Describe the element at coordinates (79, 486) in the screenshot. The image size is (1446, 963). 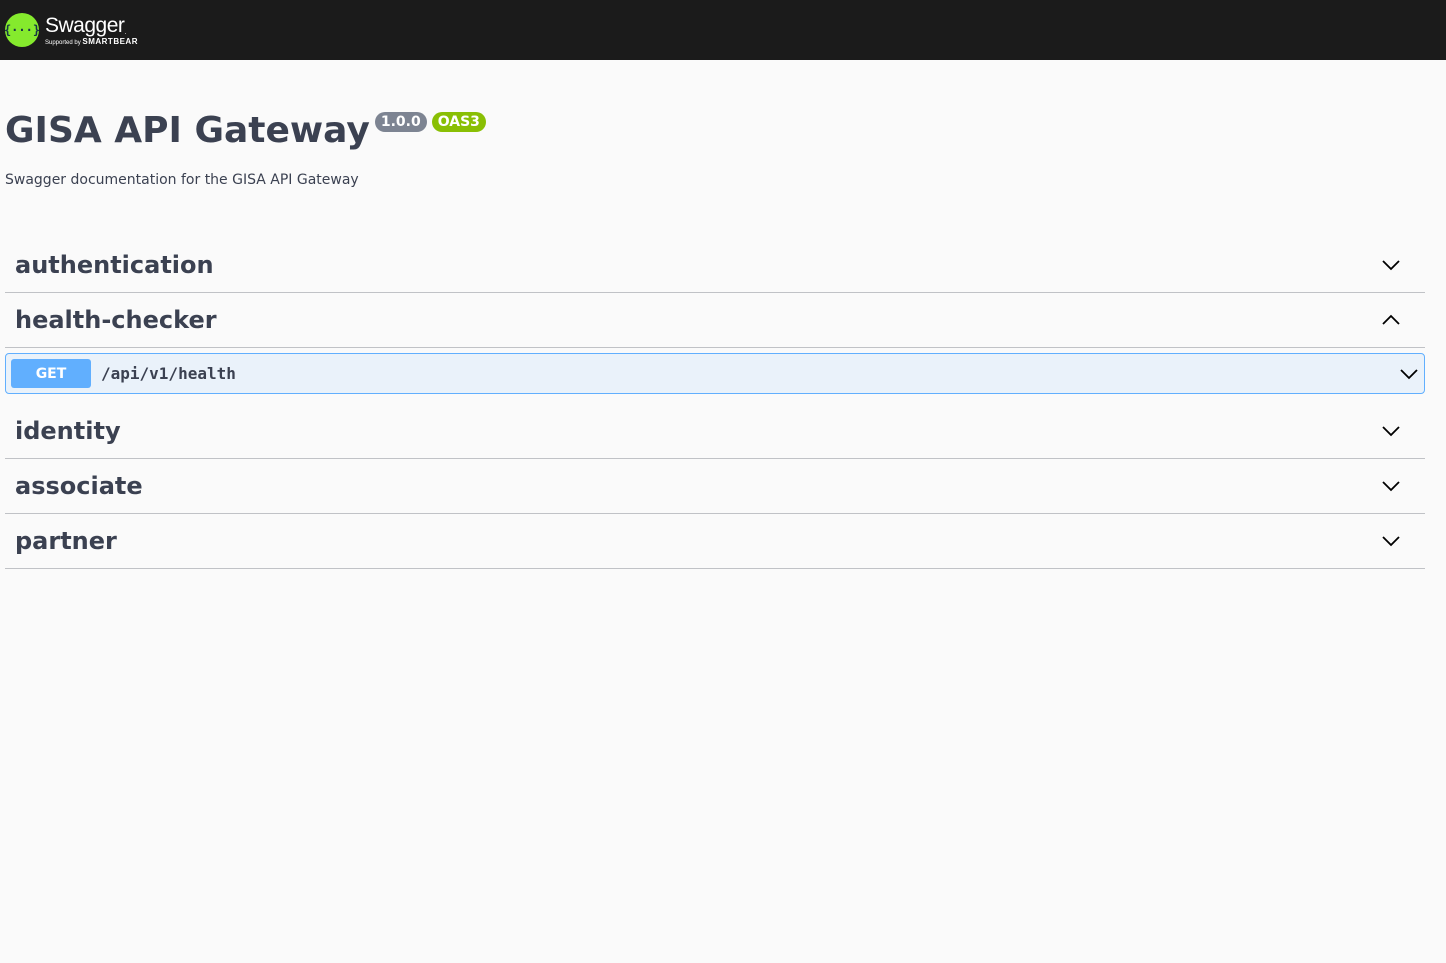
I see `tag-name: associate` at that location.